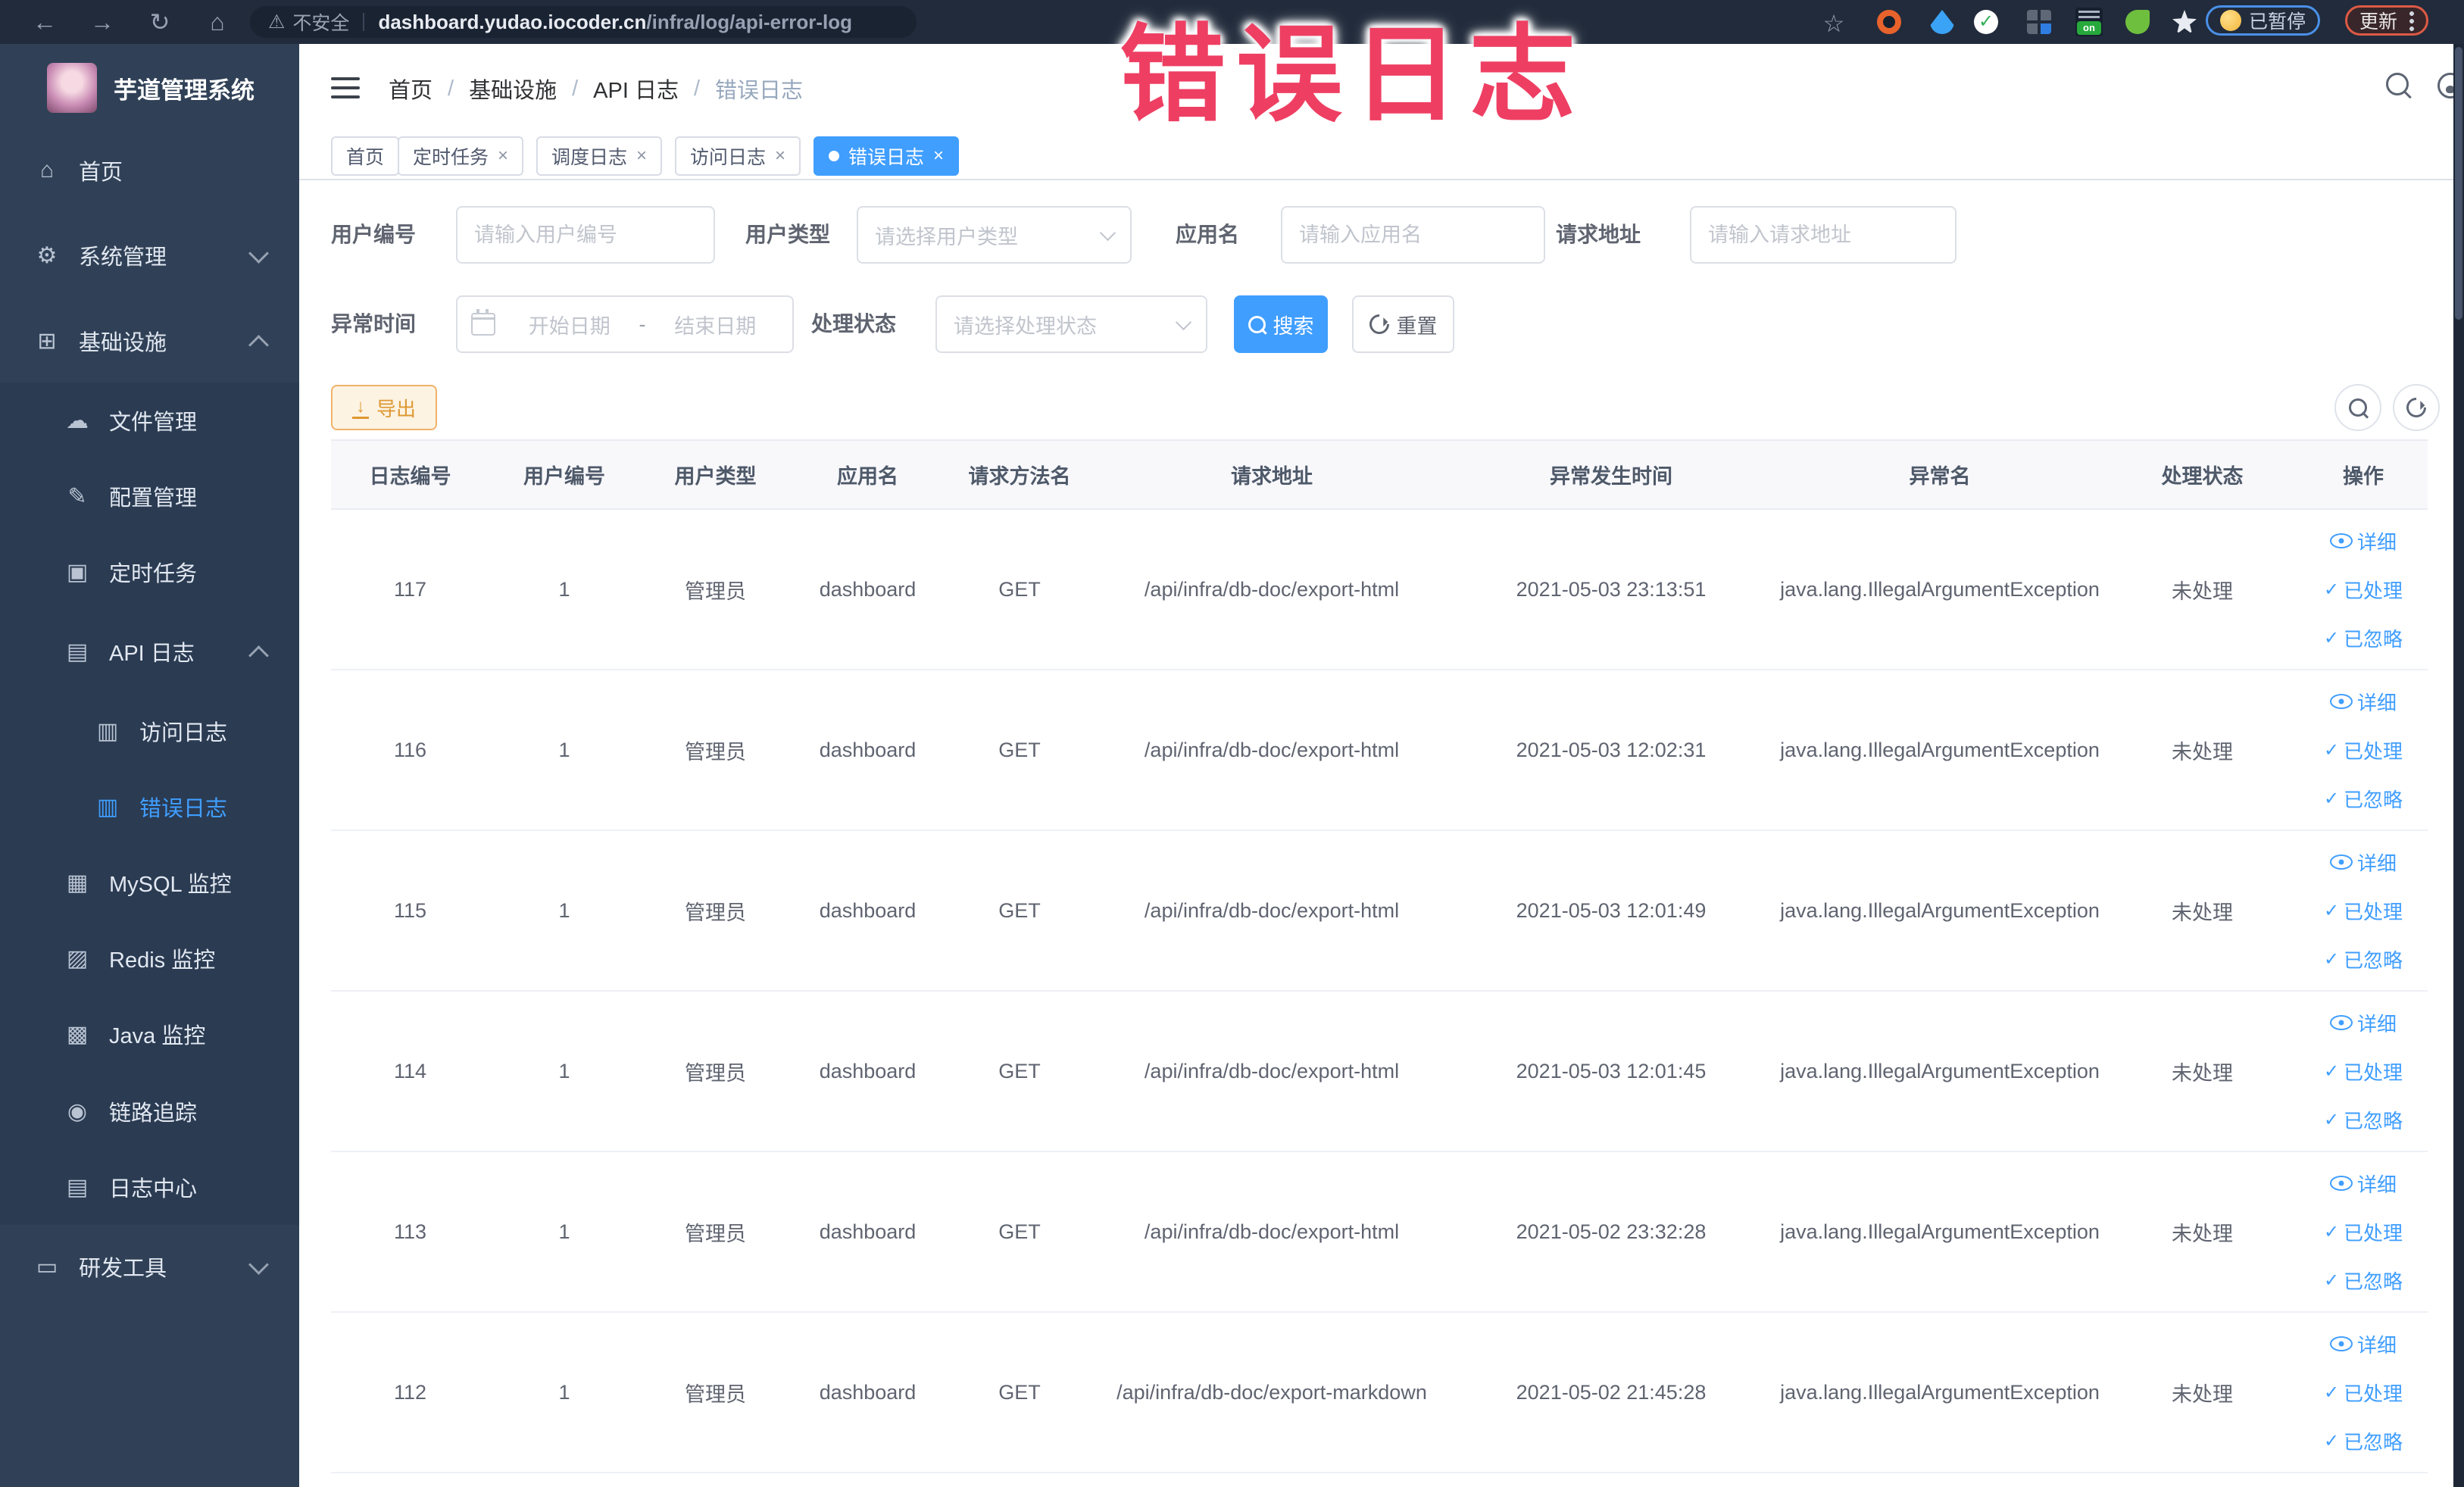 This screenshot has width=2464, height=1487. What do you see at coordinates (149, 255) in the screenshot?
I see `sidebar-item-system-management: 系统管理` at bounding box center [149, 255].